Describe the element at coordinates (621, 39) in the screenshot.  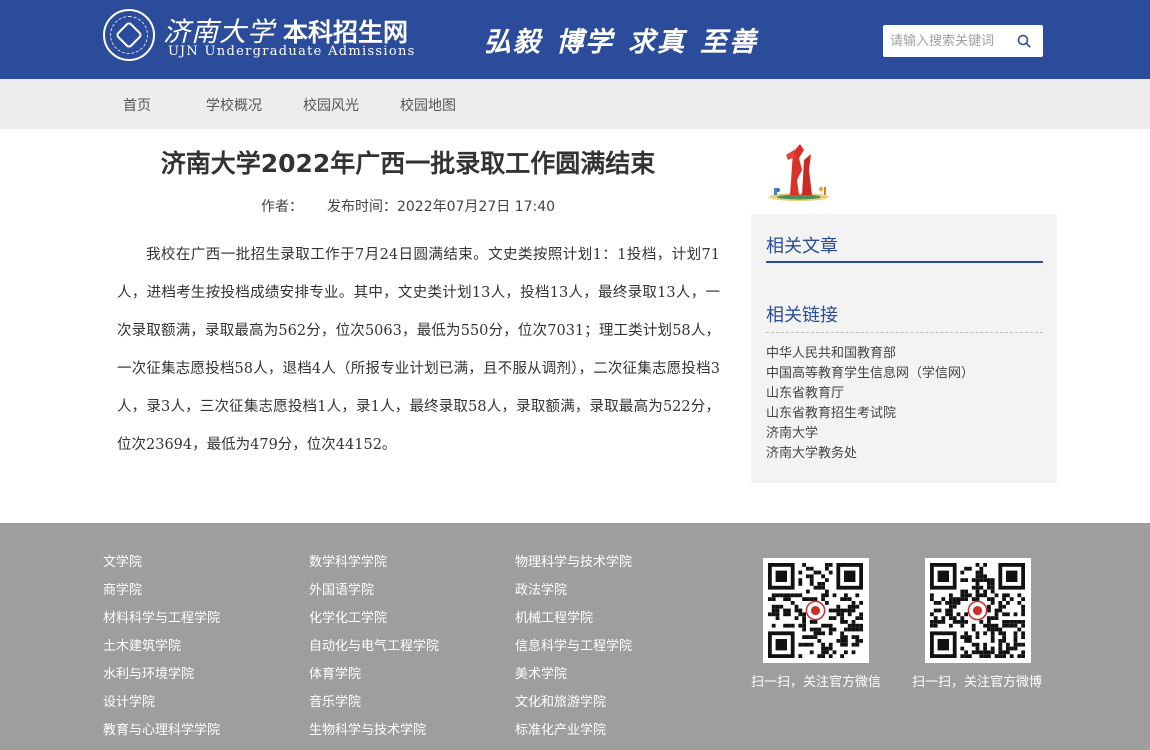
I see `university-motto: 弘毅 博学 求真 至善` at that location.